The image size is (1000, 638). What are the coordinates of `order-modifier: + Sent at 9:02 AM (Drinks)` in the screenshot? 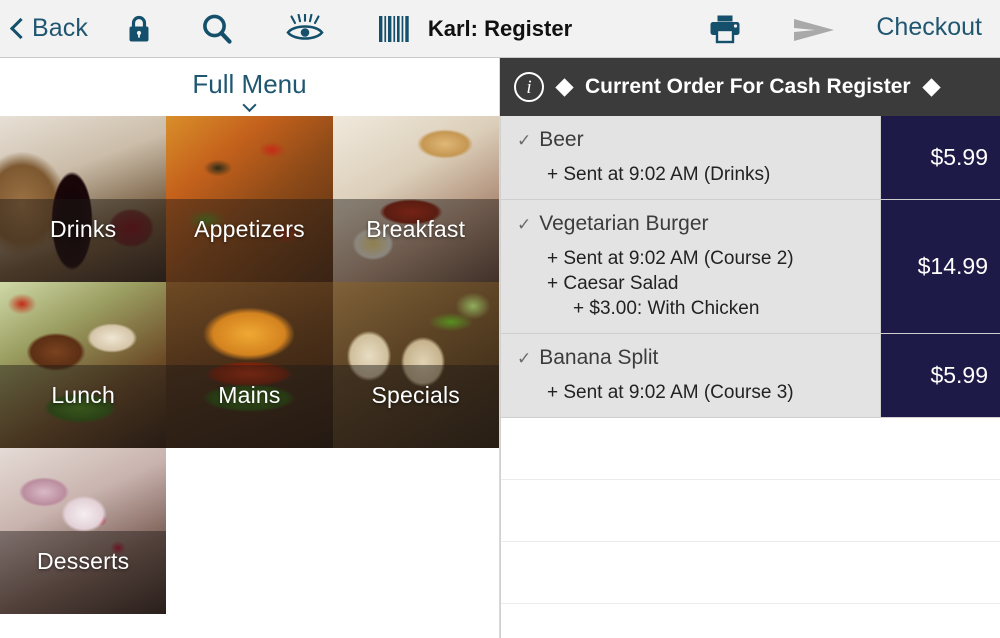 It's located at (659, 174).